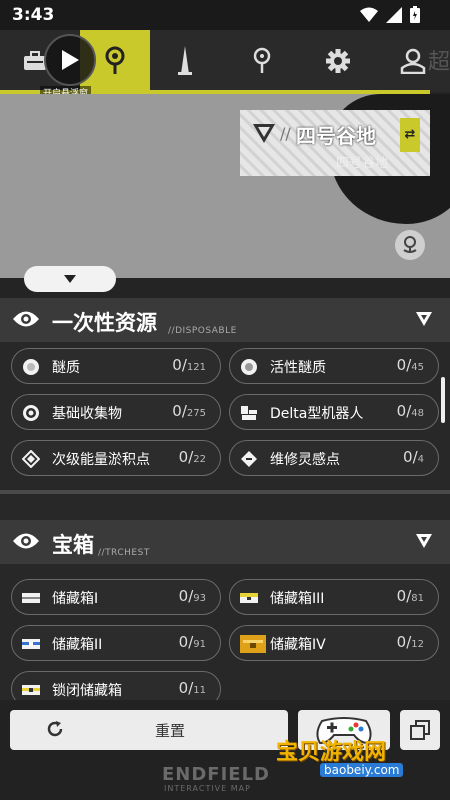 This screenshot has height=800, width=450. I want to click on chest-yellow-icon, so click(249, 598).